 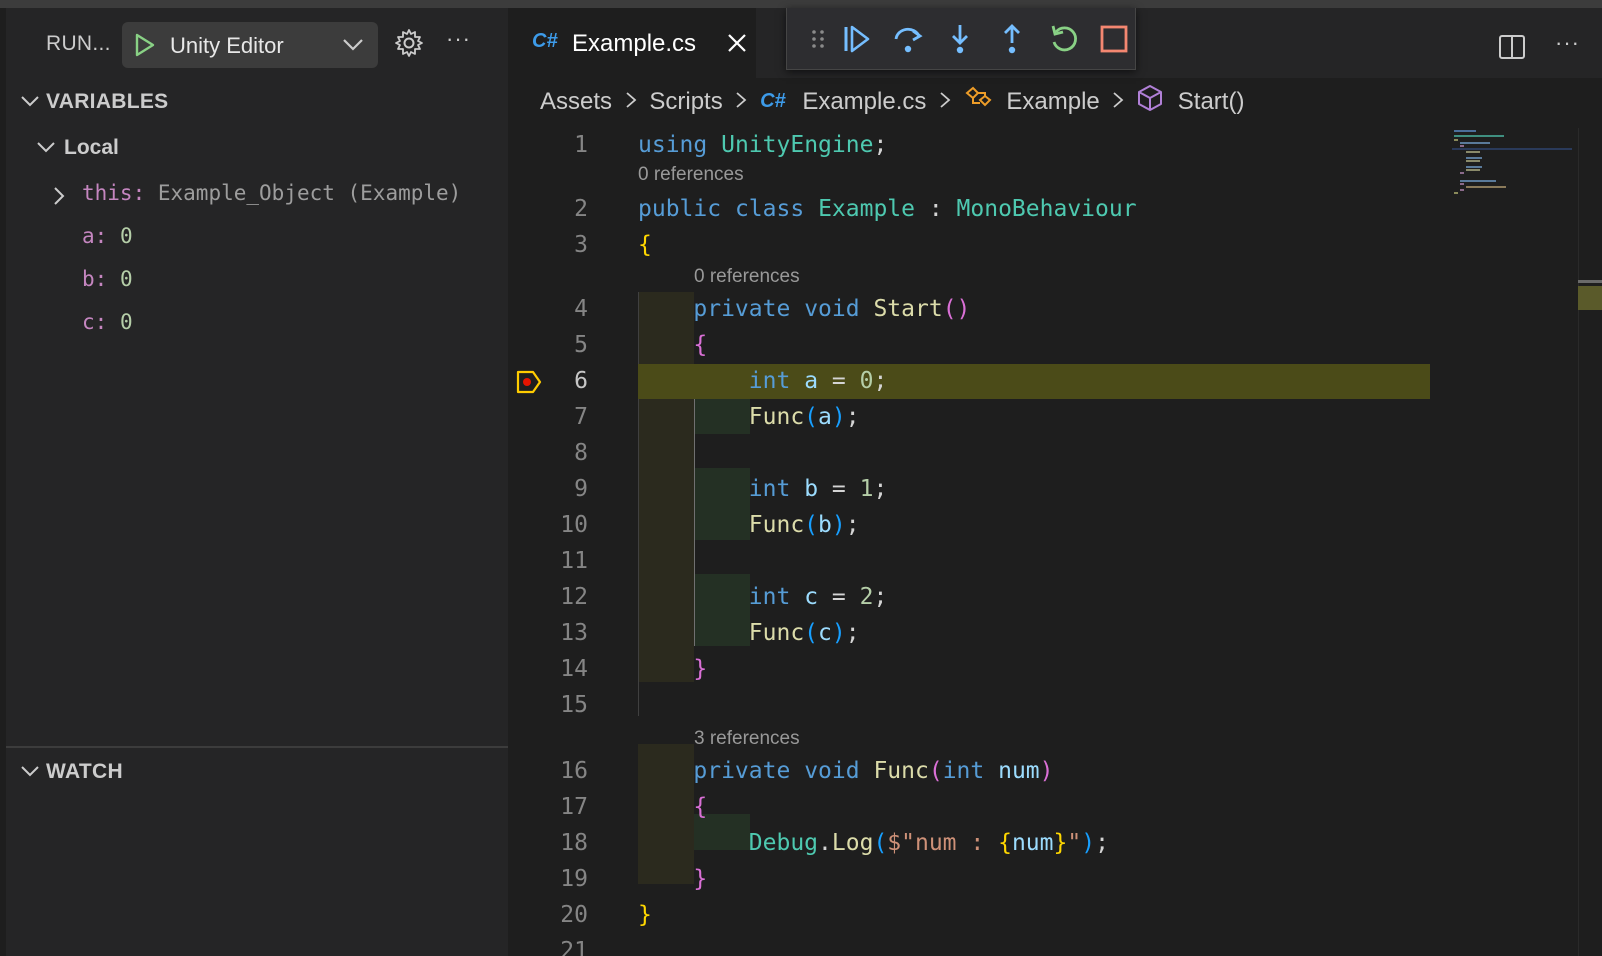 What do you see at coordinates (574, 947) in the screenshot?
I see `line-number: 21` at bounding box center [574, 947].